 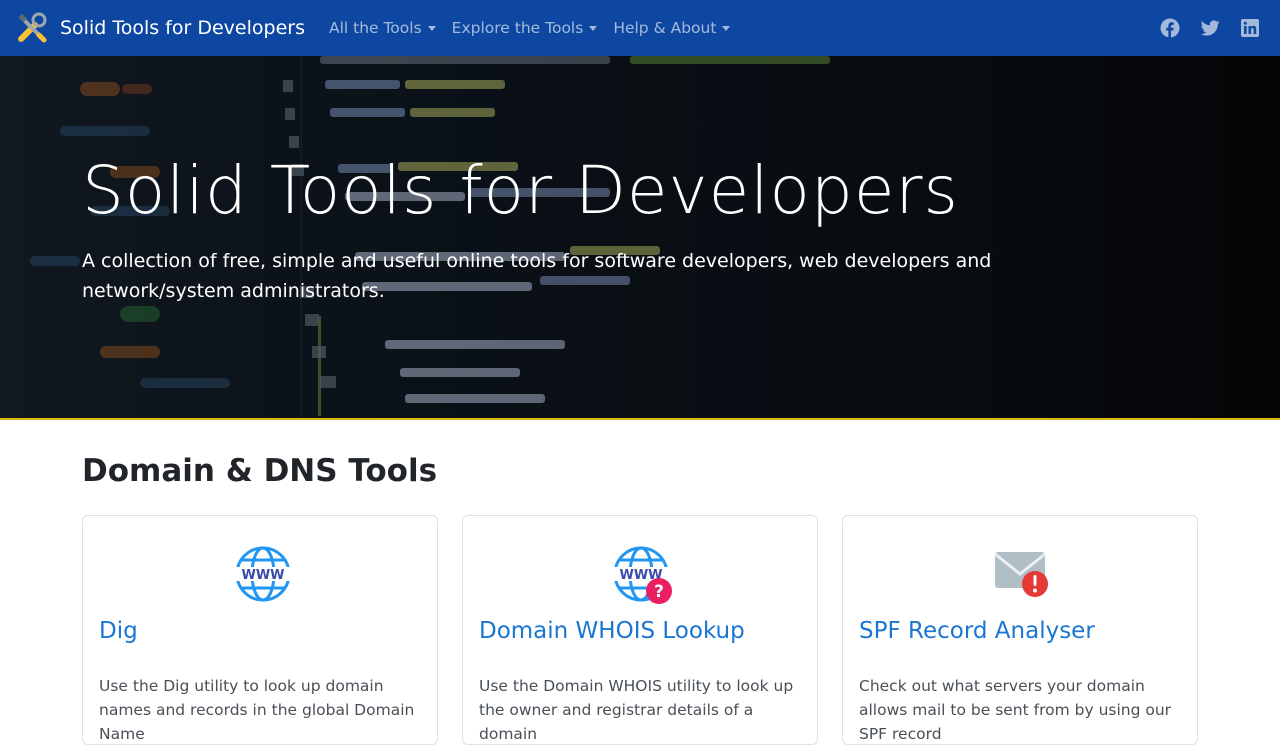 I want to click on menu-label: Explore the Tools, so click(x=517, y=28).